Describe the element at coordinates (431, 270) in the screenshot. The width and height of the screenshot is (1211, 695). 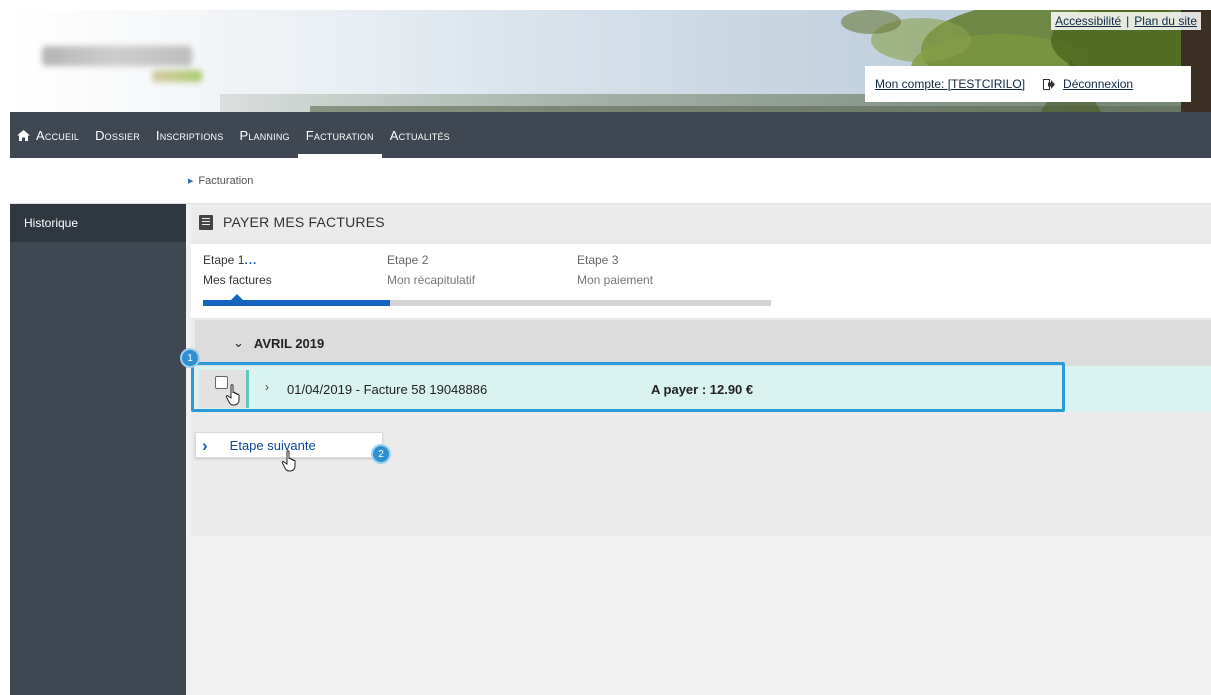
I see `step-2: Etape 2 Mon récapitulatif` at that location.